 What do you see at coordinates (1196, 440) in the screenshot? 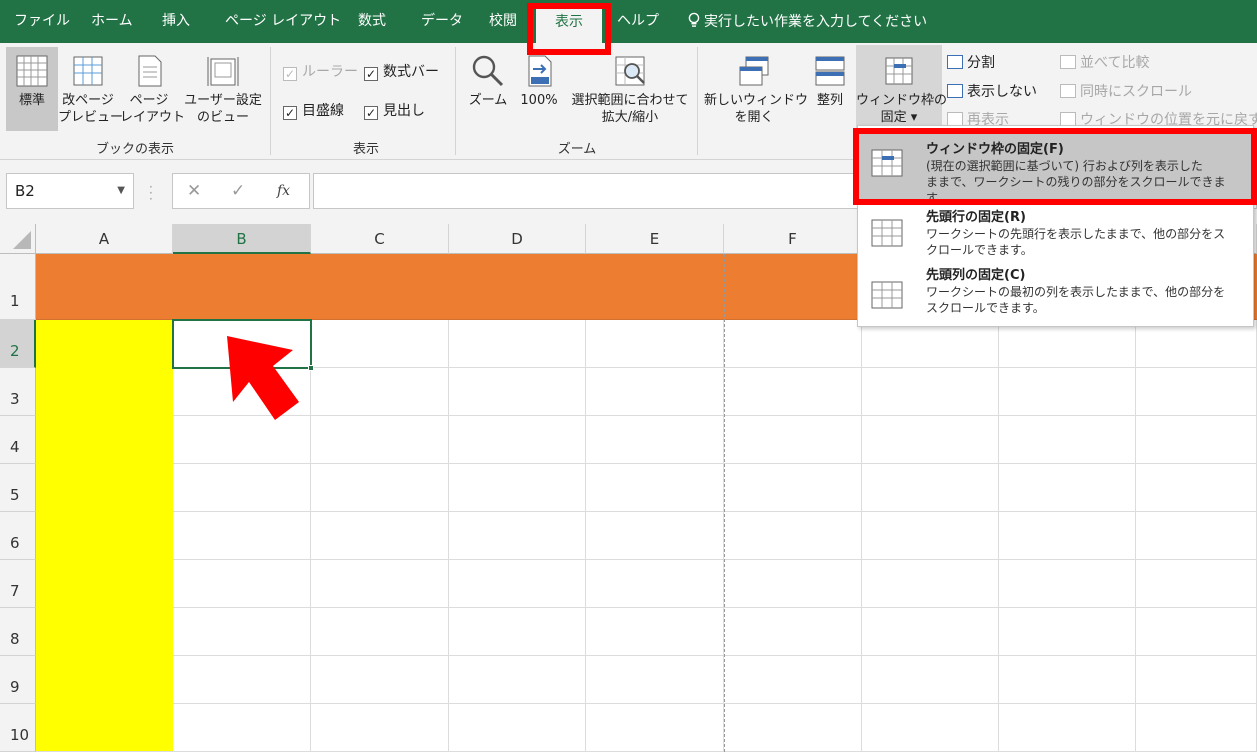
I see `cell-i4` at bounding box center [1196, 440].